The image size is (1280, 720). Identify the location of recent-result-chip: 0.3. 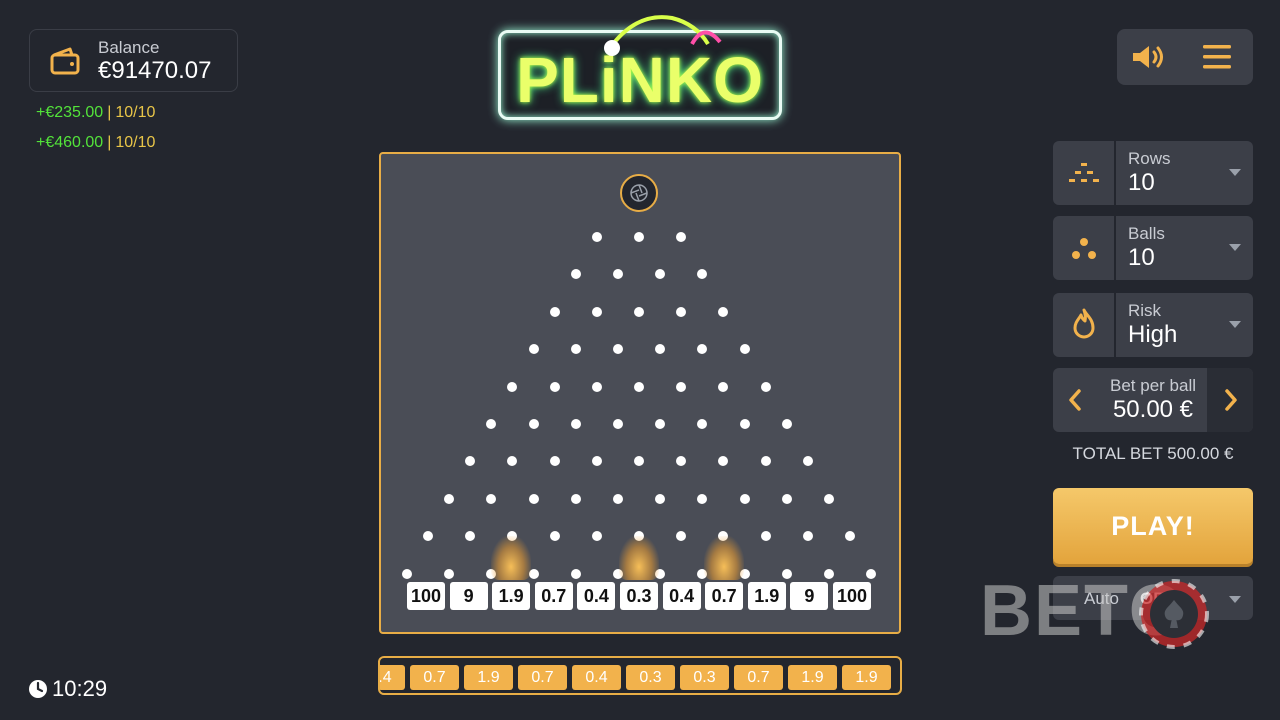
(650, 677).